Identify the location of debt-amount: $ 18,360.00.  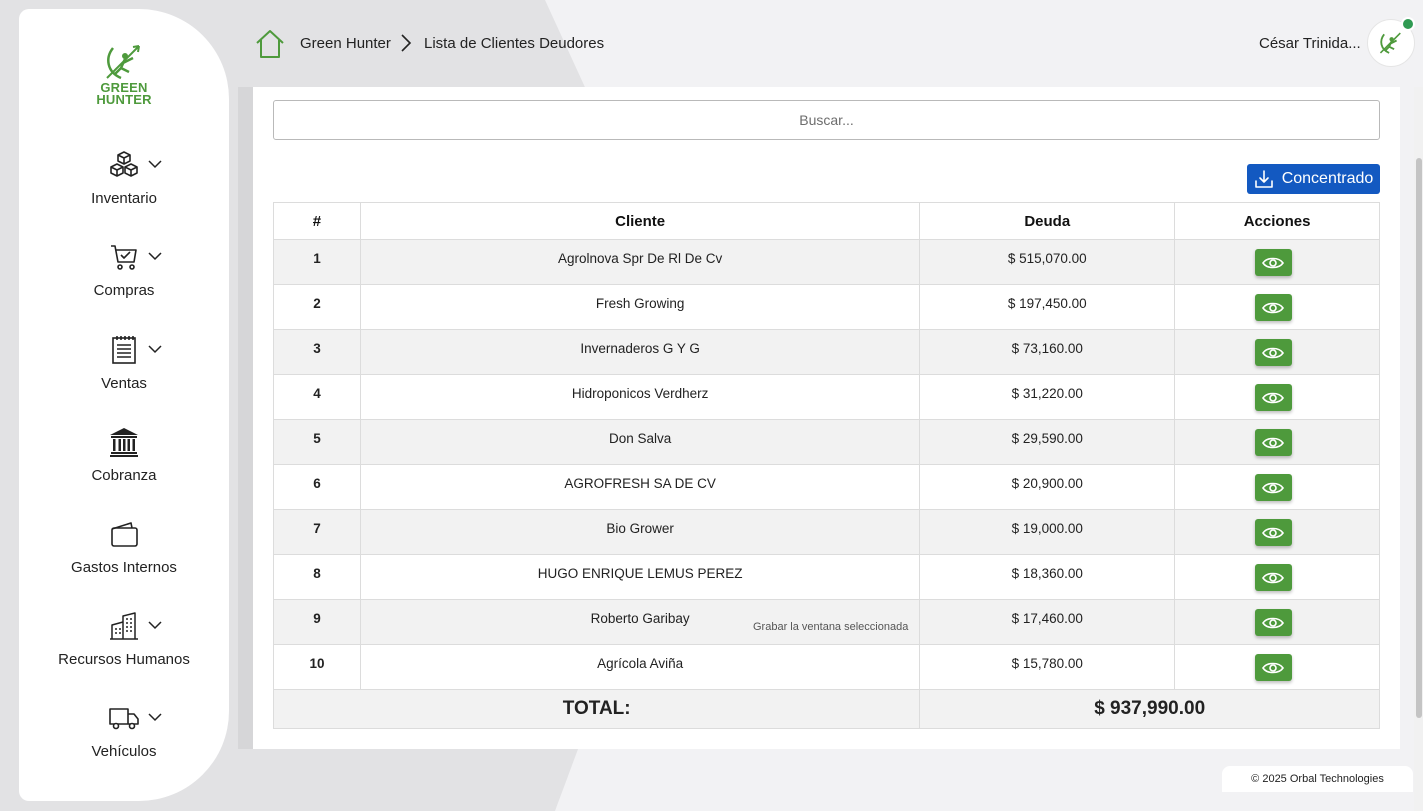
(1047, 577).